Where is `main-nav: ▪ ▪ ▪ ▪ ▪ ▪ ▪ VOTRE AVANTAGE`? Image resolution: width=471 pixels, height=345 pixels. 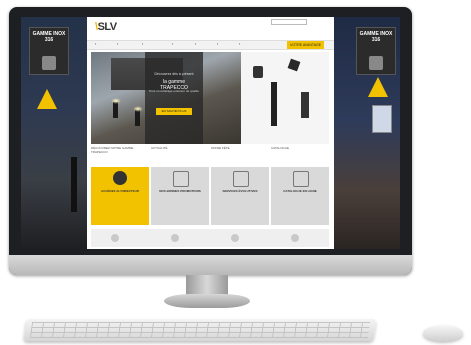 main-nav: ▪ ▪ ▪ ▪ ▪ ▪ ▪ VOTRE AVANTAGE is located at coordinates (210, 45).